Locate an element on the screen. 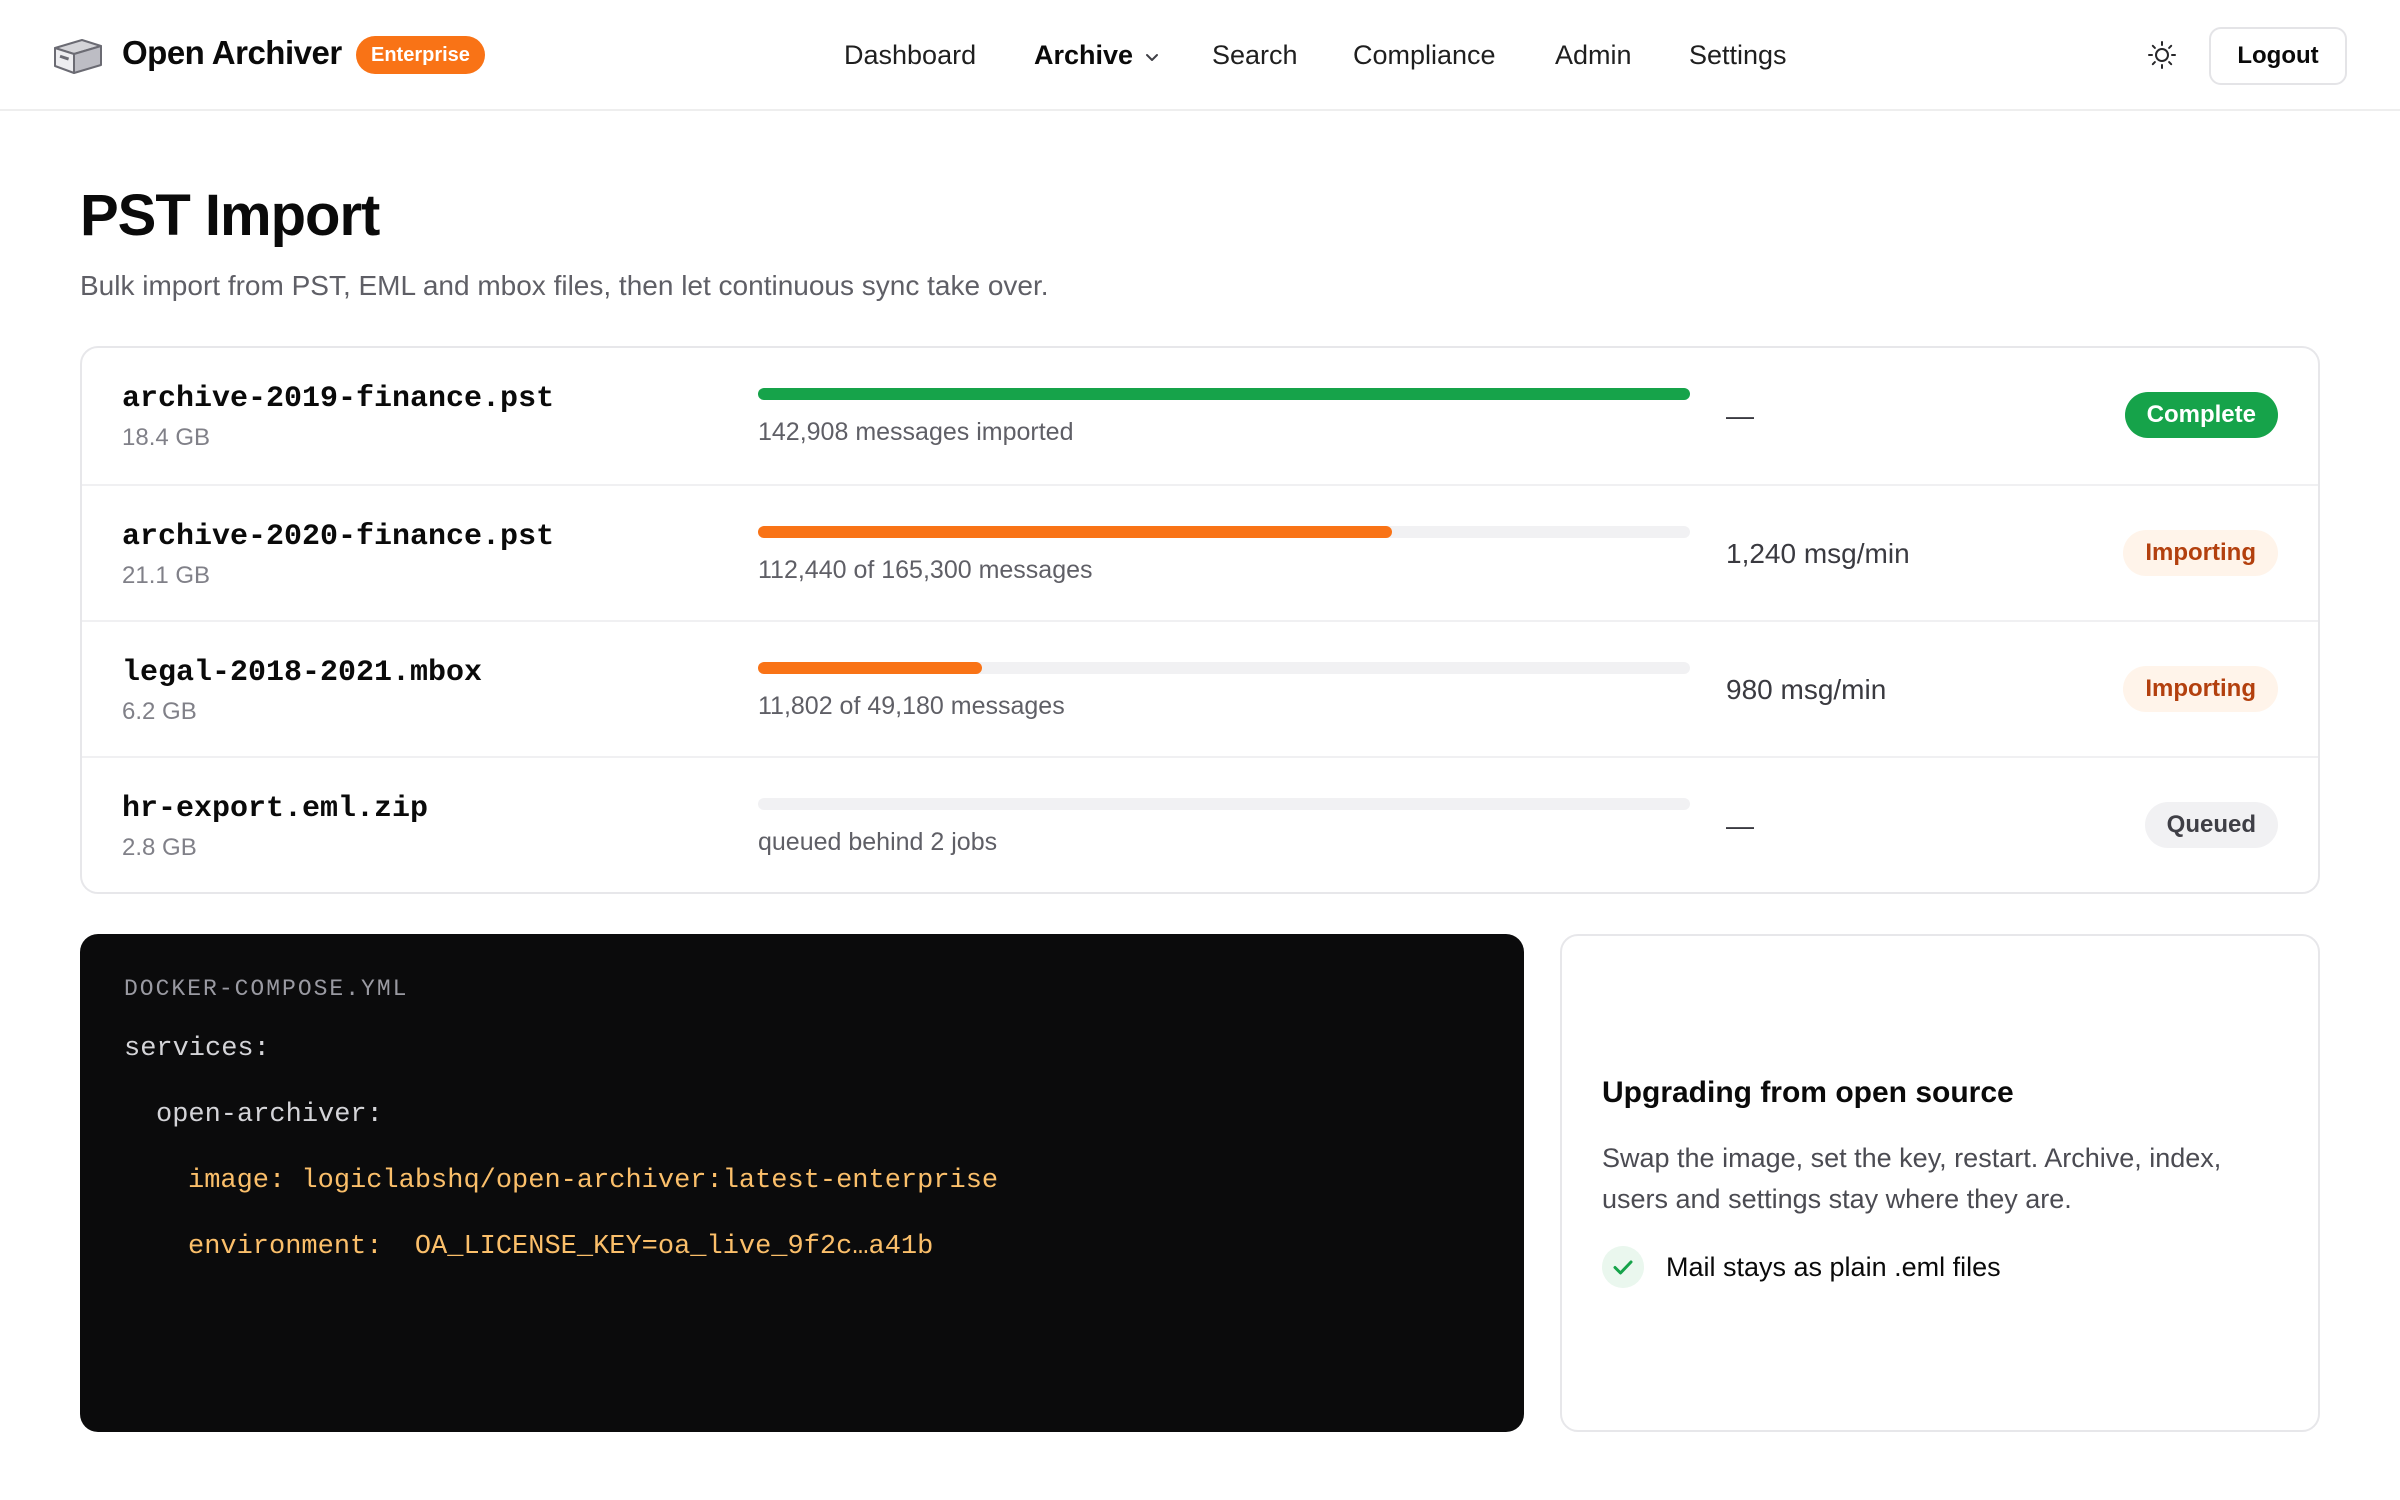  nav-archive-label: Archive is located at coordinates (1084, 55).